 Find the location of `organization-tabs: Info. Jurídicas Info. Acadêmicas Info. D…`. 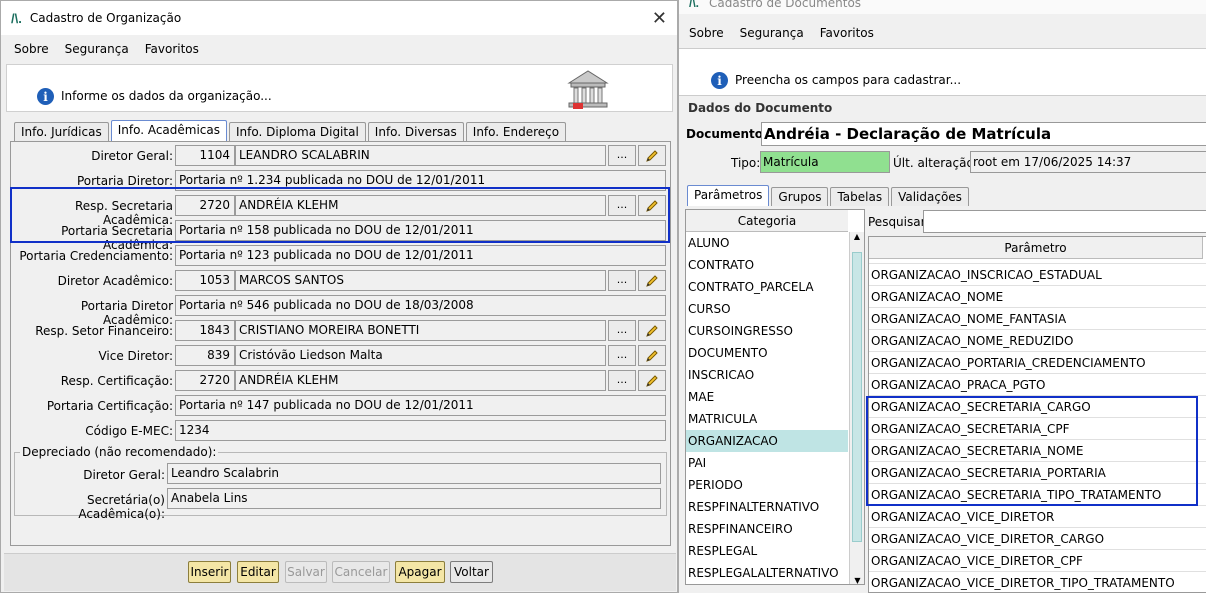

organization-tabs: Info. Jurídicas Info. Acadêmicas Info. D… is located at coordinates (291, 130).